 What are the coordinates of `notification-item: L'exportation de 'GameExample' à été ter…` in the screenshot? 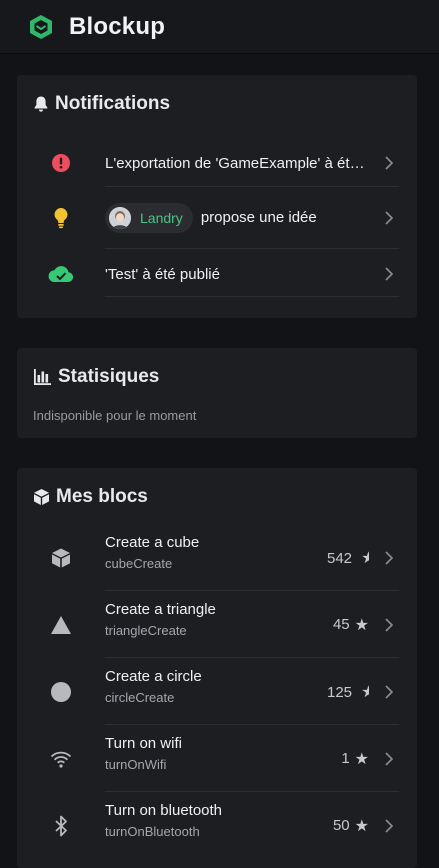 It's located at (216, 163).